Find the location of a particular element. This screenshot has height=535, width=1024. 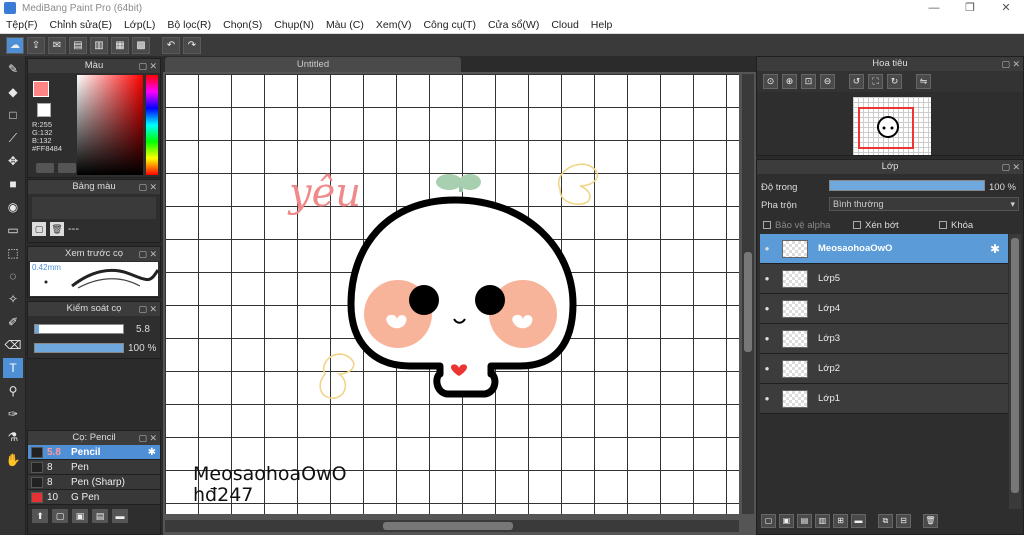

brush-settings-icon: ▣ is located at coordinates (80, 516).